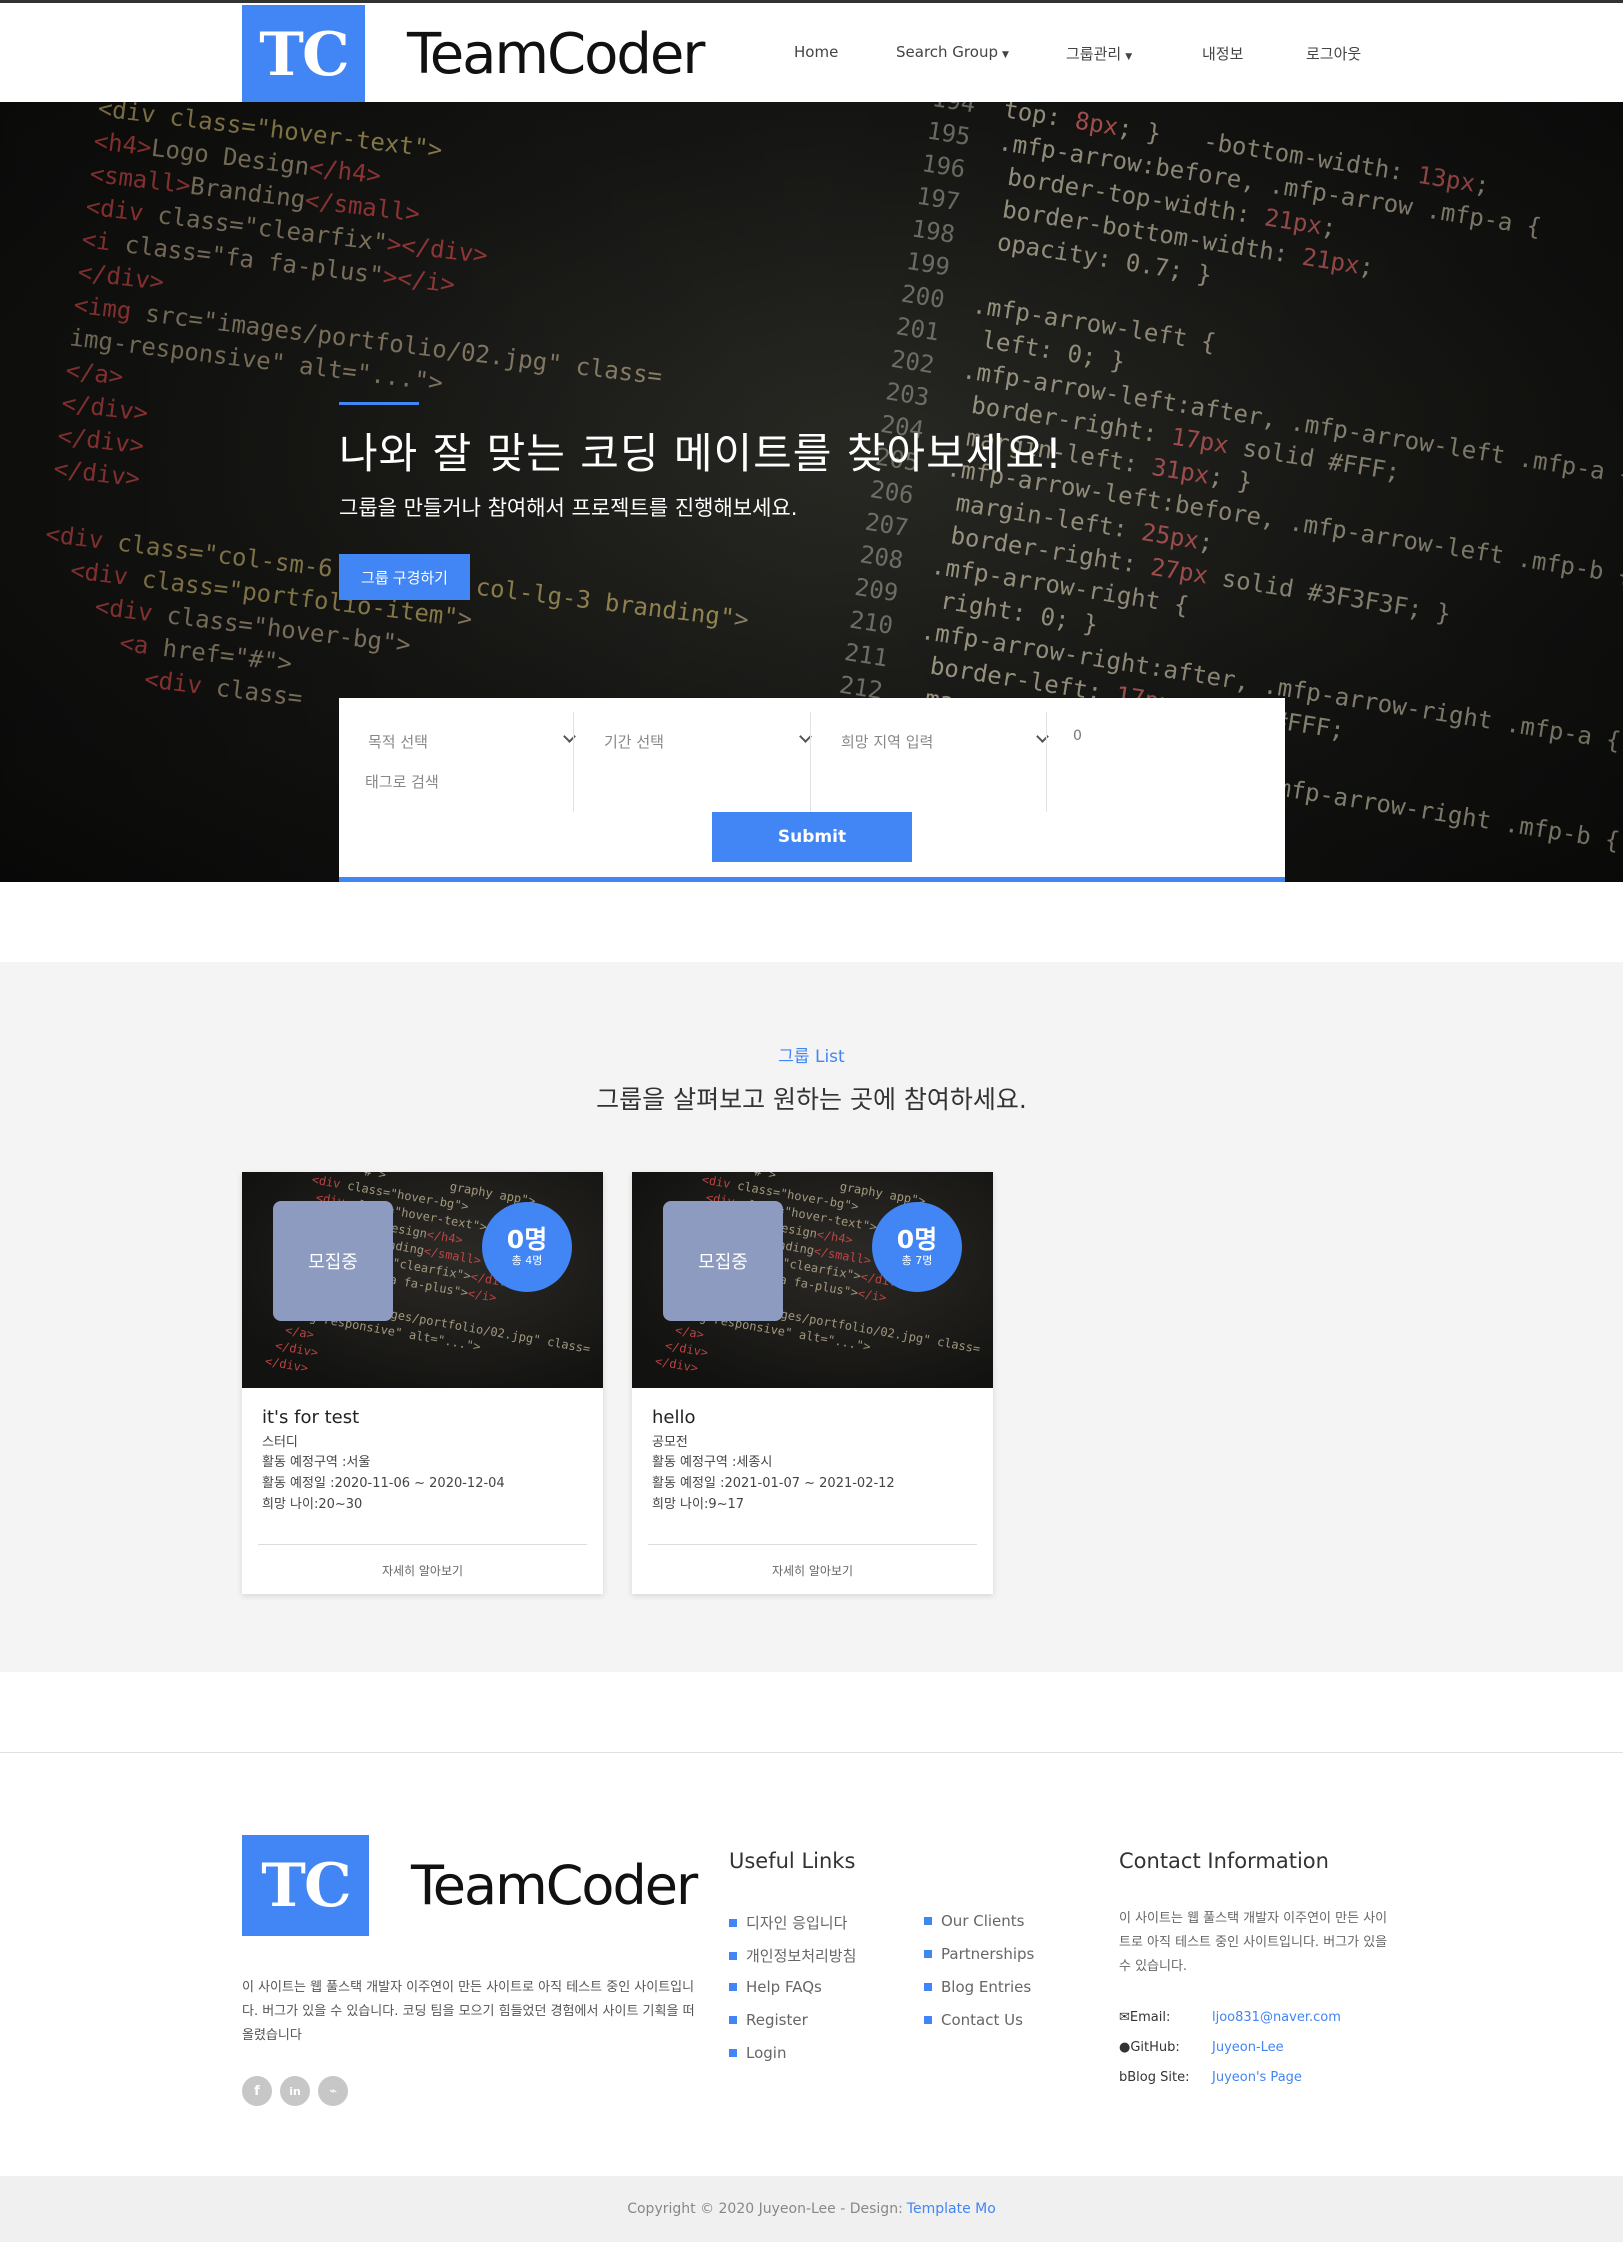  What do you see at coordinates (917, 1247) in the screenshot?
I see `member-count-badge: 0명 총 7명` at bounding box center [917, 1247].